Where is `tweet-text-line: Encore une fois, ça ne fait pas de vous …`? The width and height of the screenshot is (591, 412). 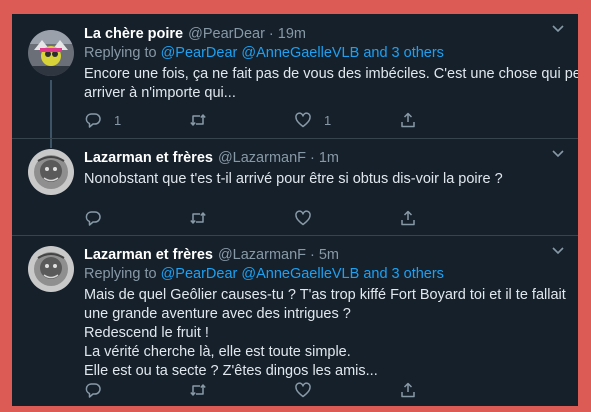
tweet-text-line: Encore une fois, ça ne fait pas de vous … is located at coordinates (331, 74).